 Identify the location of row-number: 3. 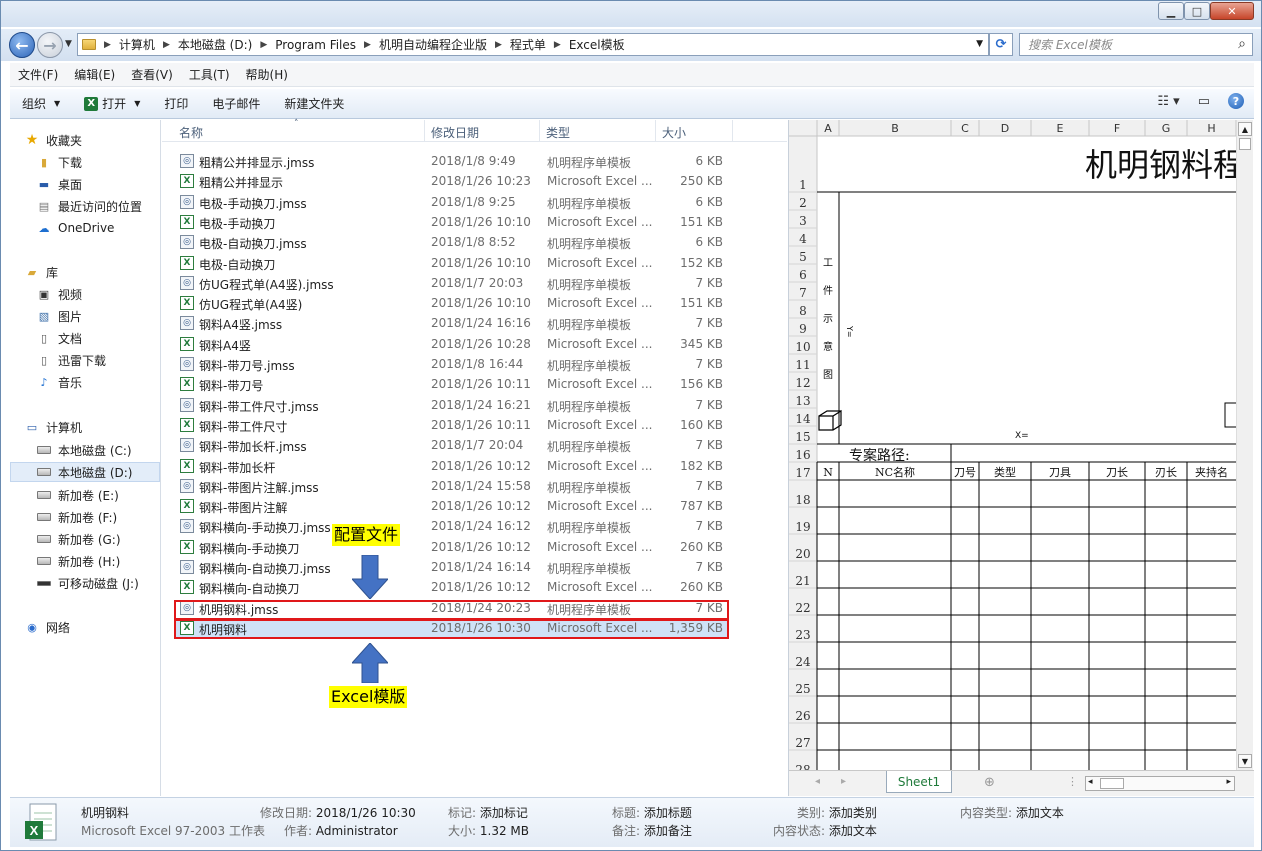
(803, 221).